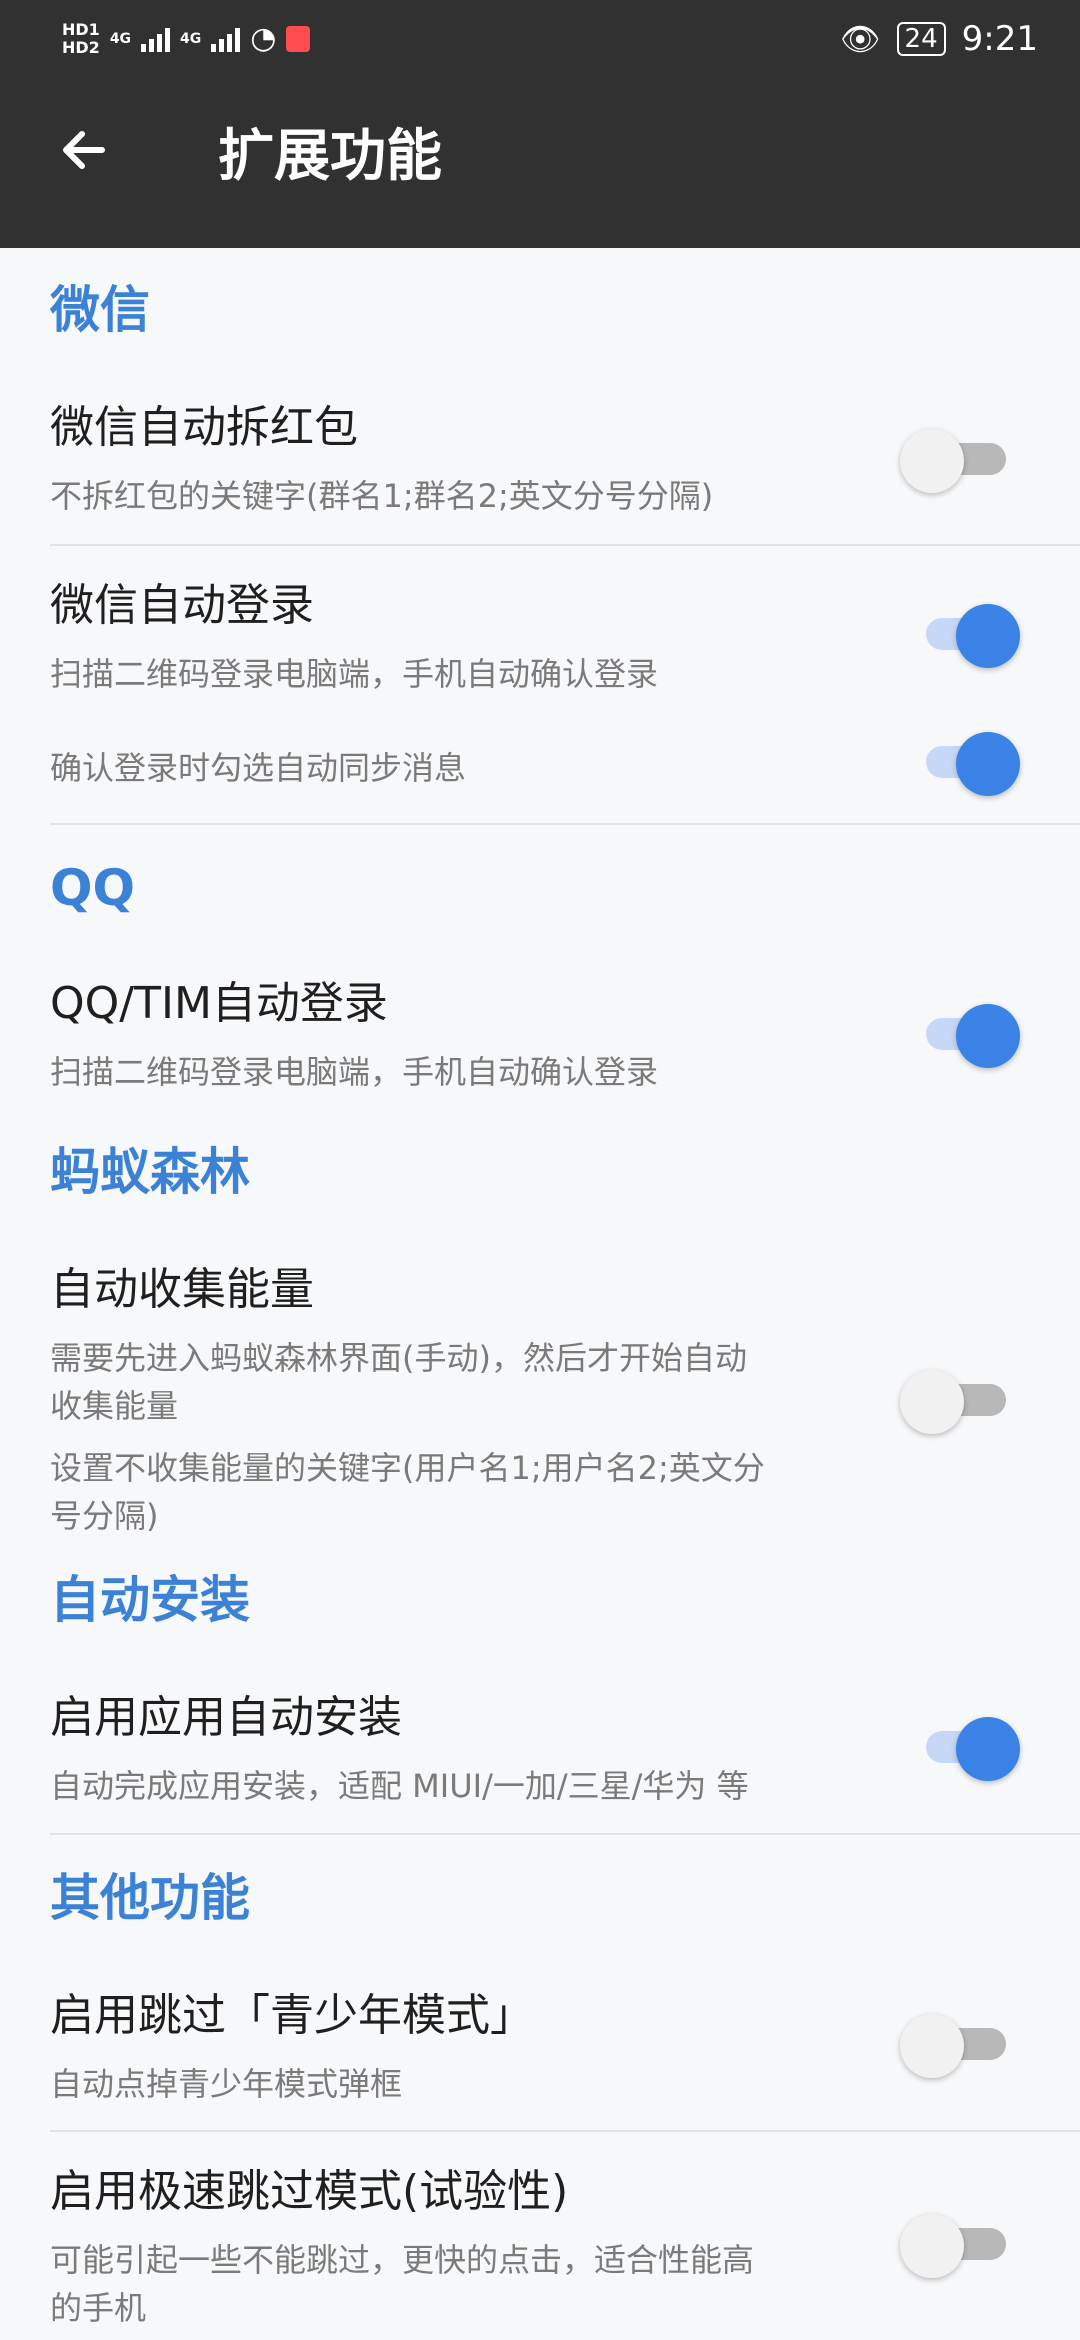  I want to click on toggle-skip-teen, so click(960, 2043).